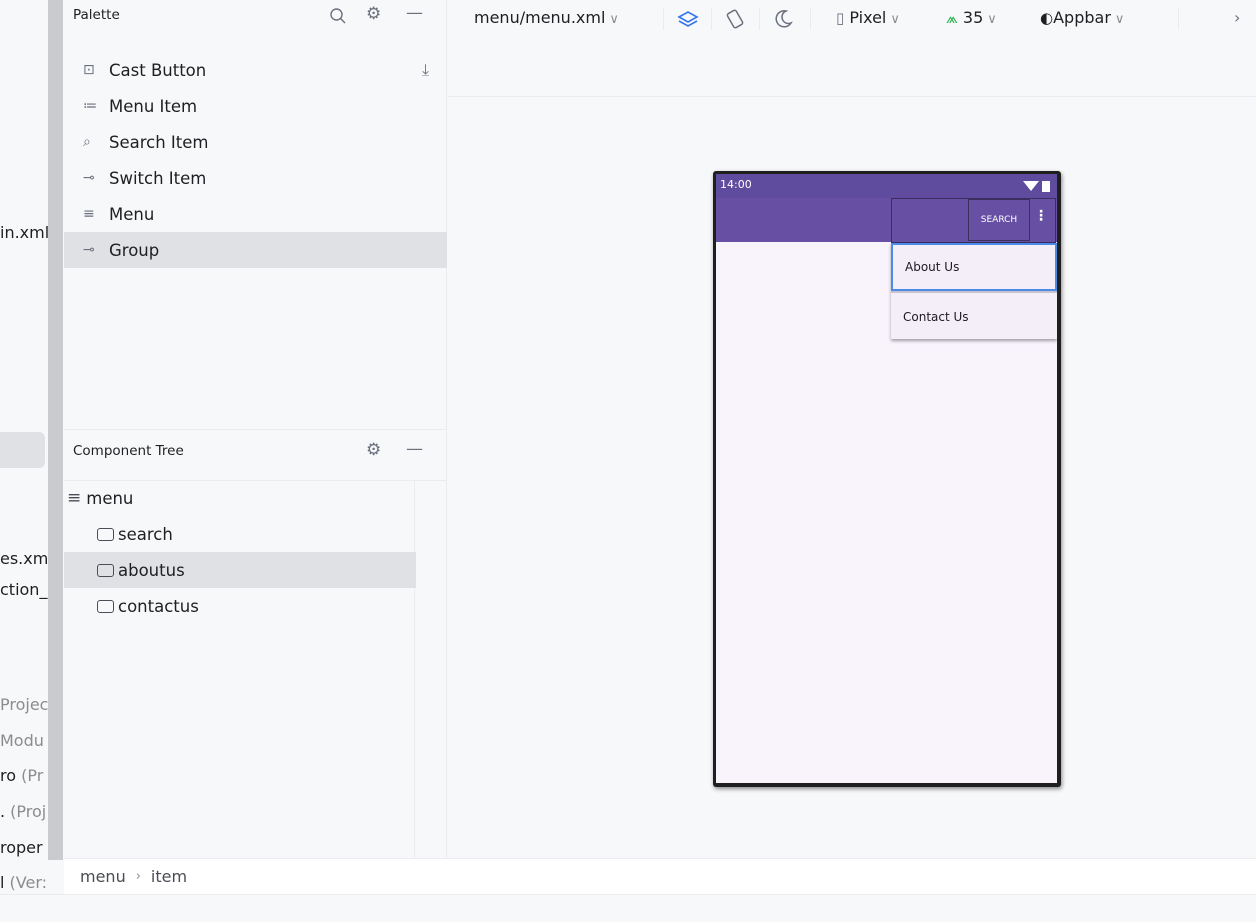 The height and width of the screenshot is (922, 1256). Describe the element at coordinates (255, 106) in the screenshot. I see `palette-item-menu-item: ≔ Menu Item` at that location.